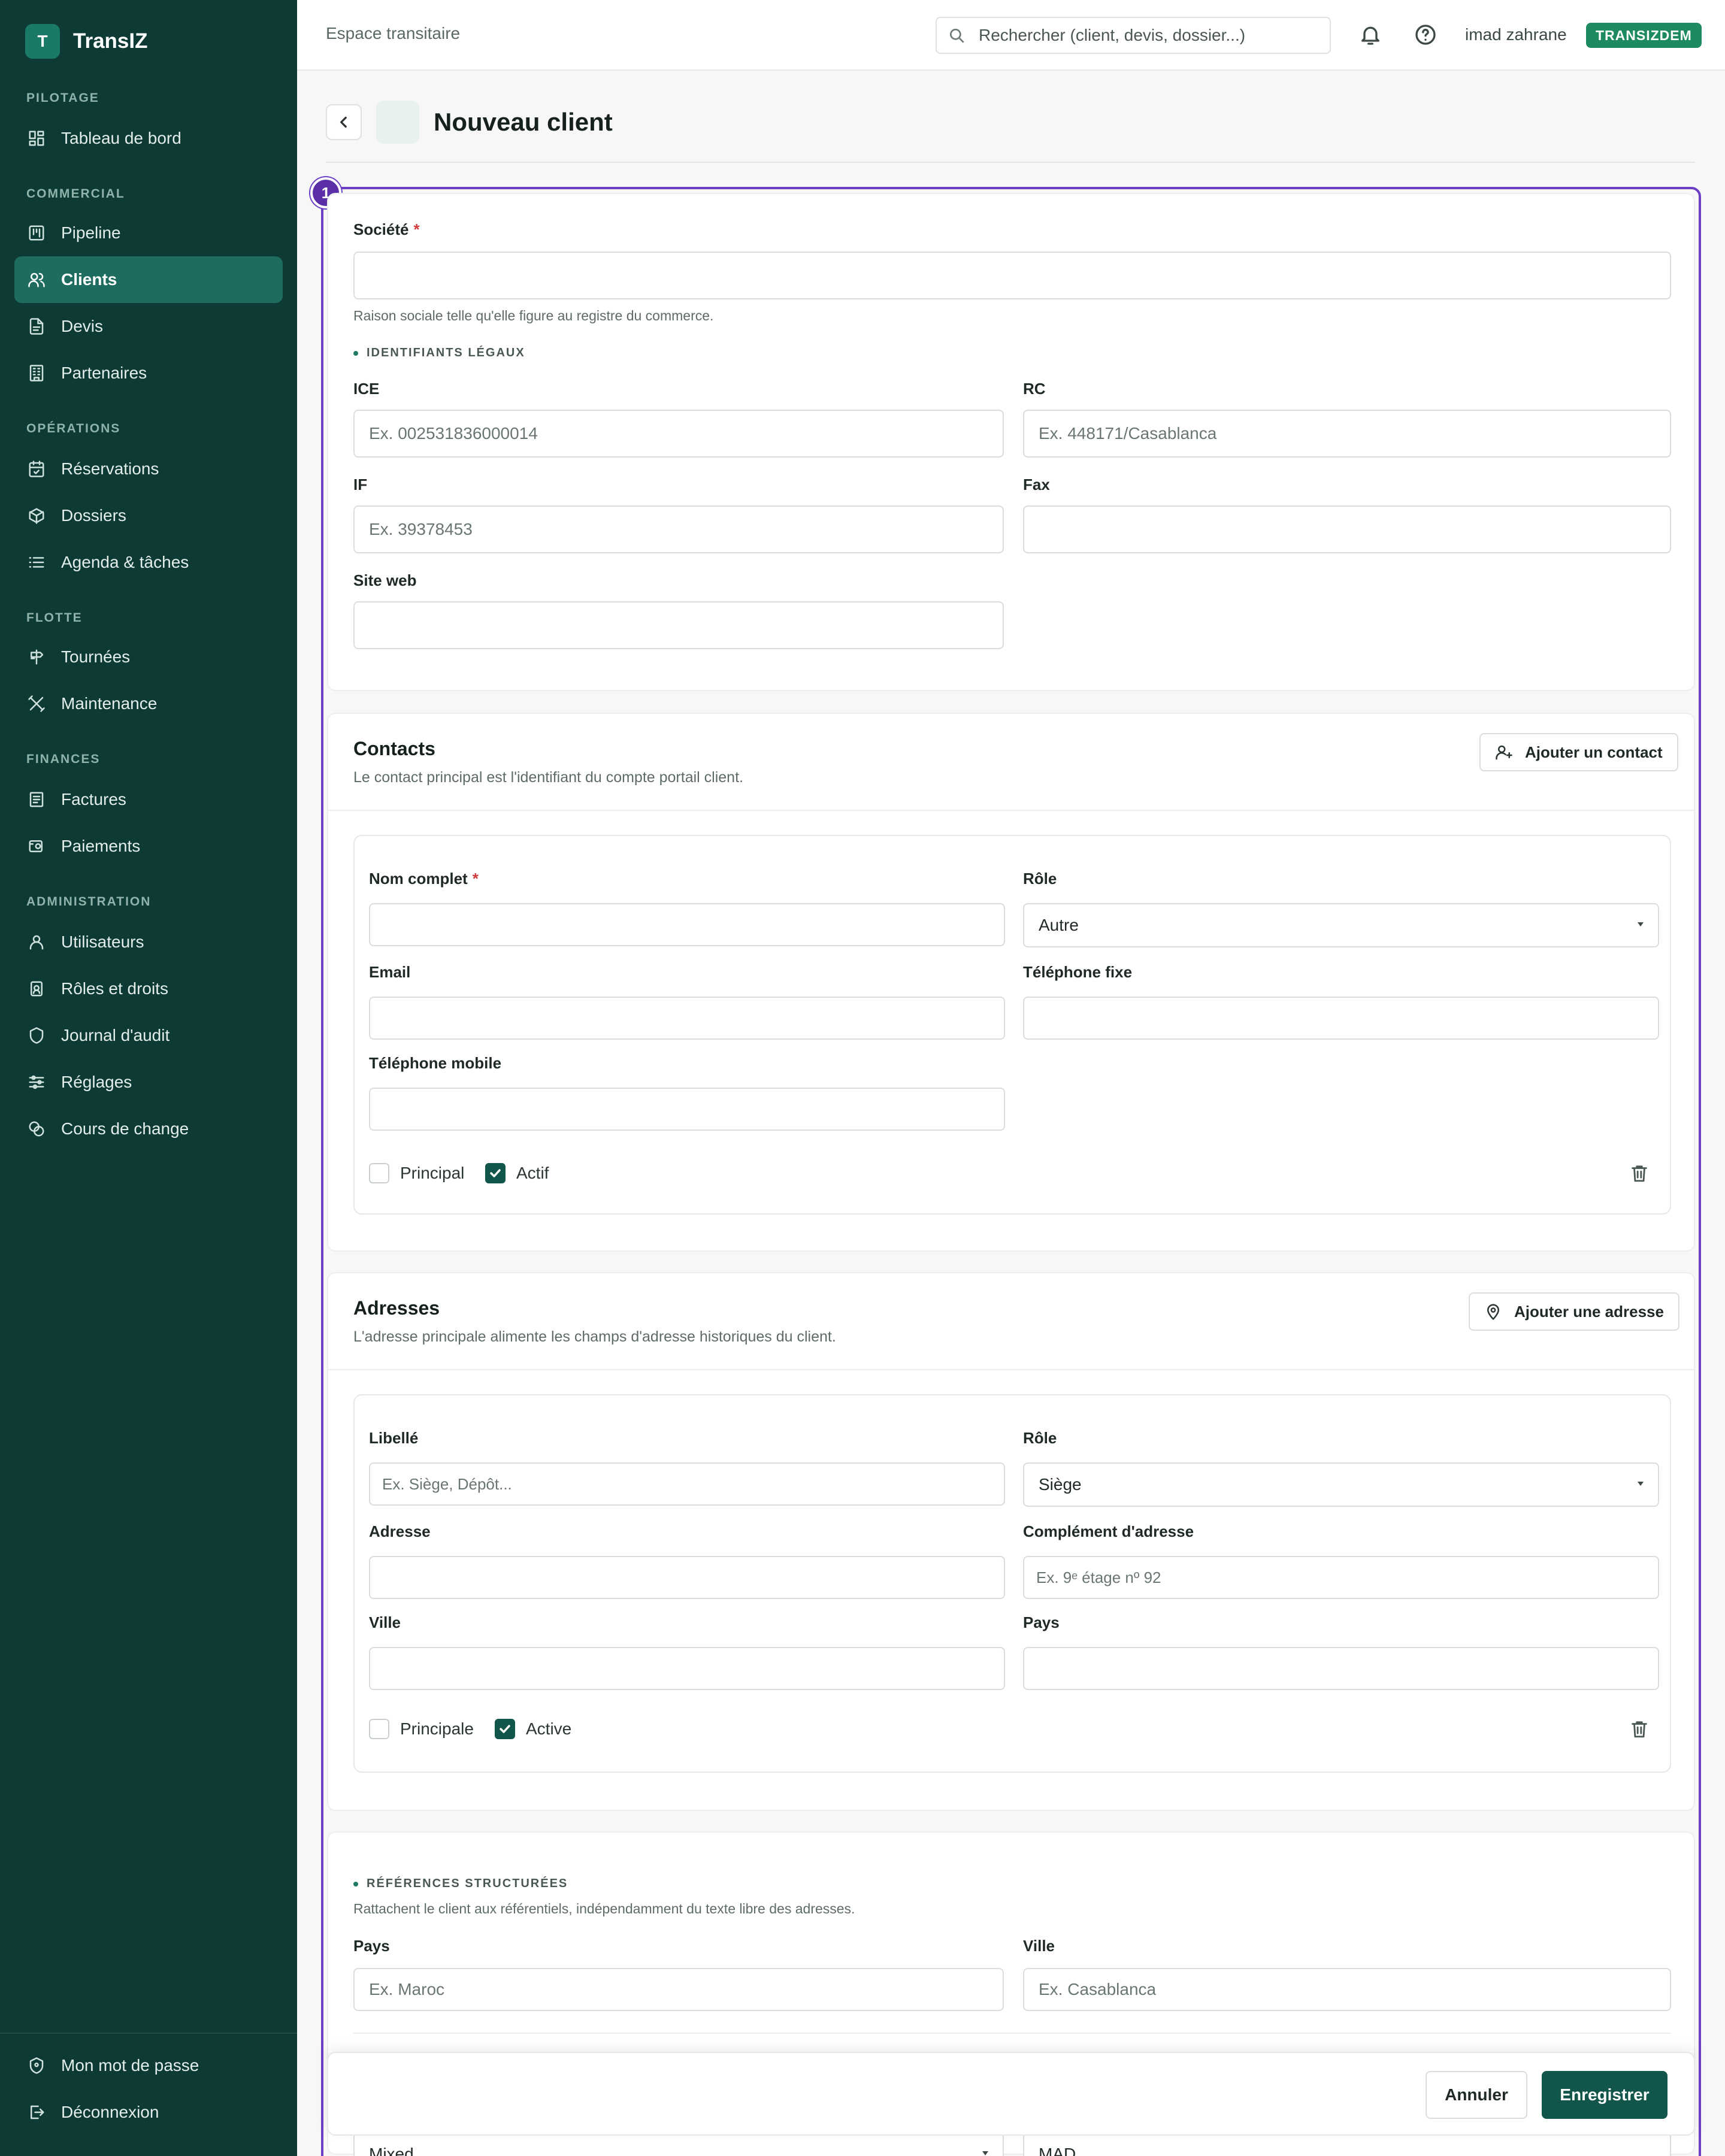 Image resolution: width=1725 pixels, height=2156 pixels. What do you see at coordinates (73, 428) in the screenshot?
I see `nav-section-operations: OPÉRATIONS` at bounding box center [73, 428].